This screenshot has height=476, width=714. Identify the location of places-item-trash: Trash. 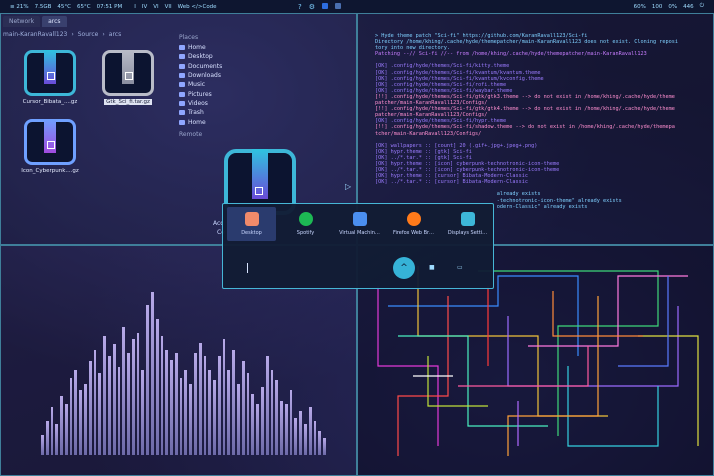
(200, 112).